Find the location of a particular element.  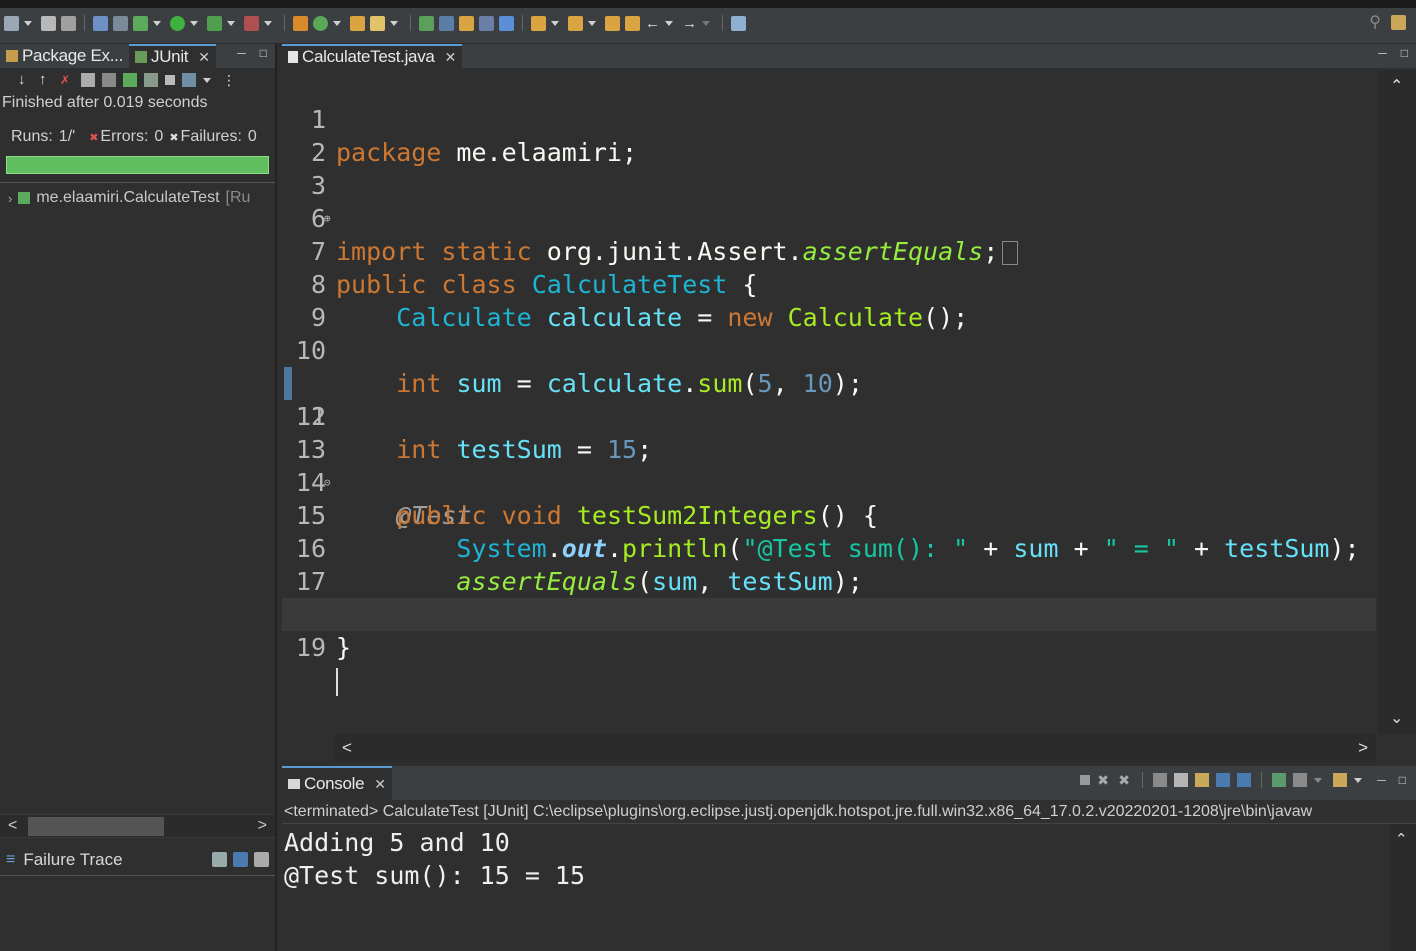

back-dropdown-icon is located at coordinates (669, 23).